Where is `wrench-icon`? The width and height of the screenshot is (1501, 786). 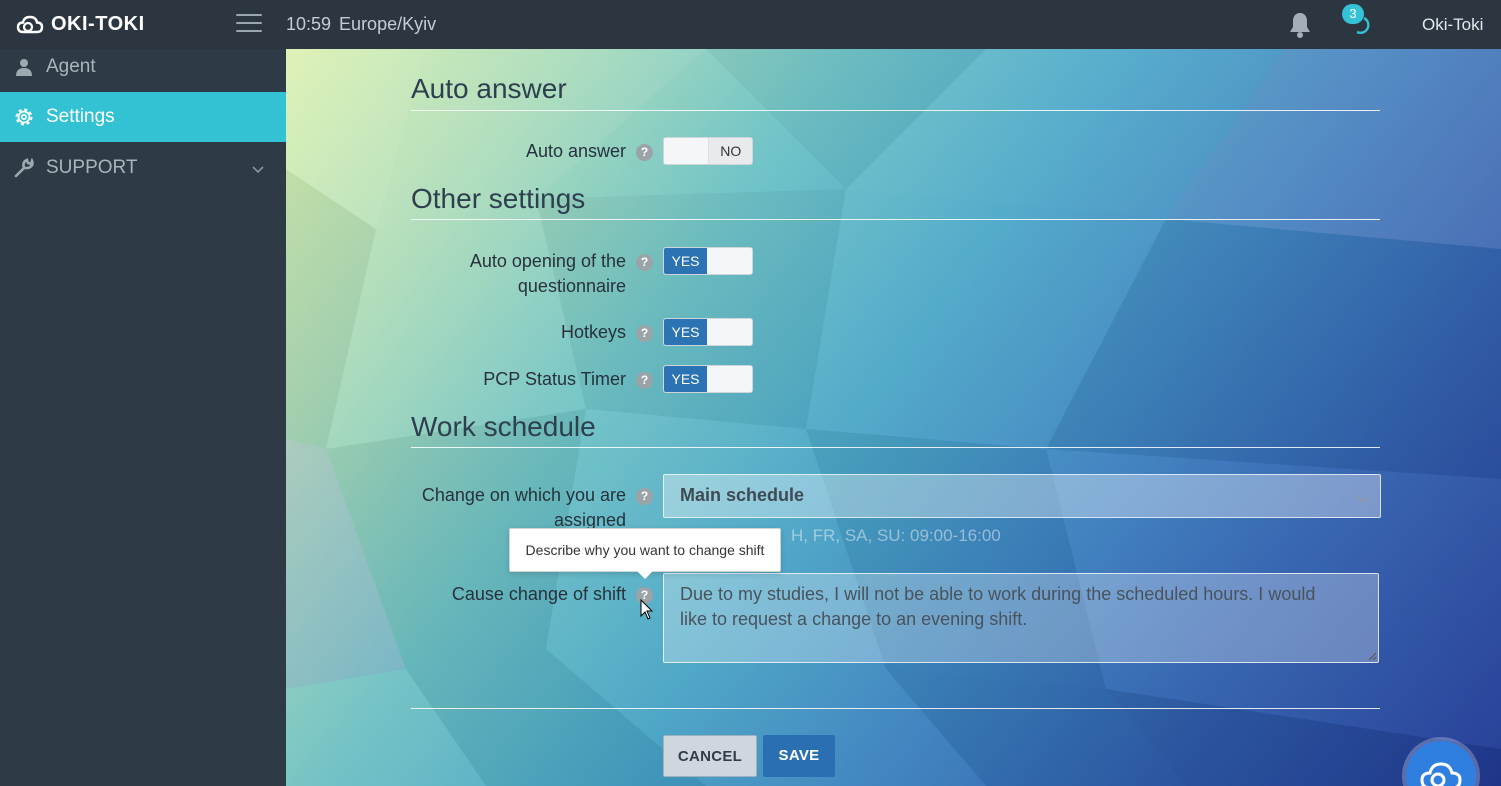
wrench-icon is located at coordinates (24, 168).